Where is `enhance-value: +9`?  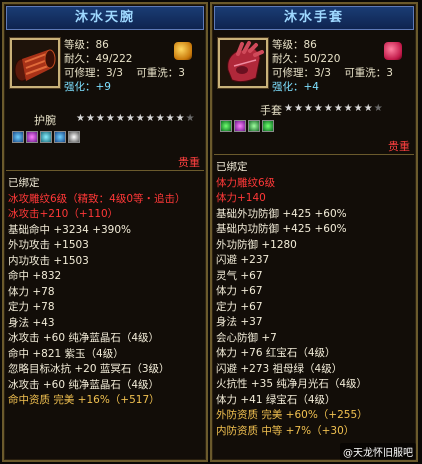 enhance-value: +9 is located at coordinates (103, 87).